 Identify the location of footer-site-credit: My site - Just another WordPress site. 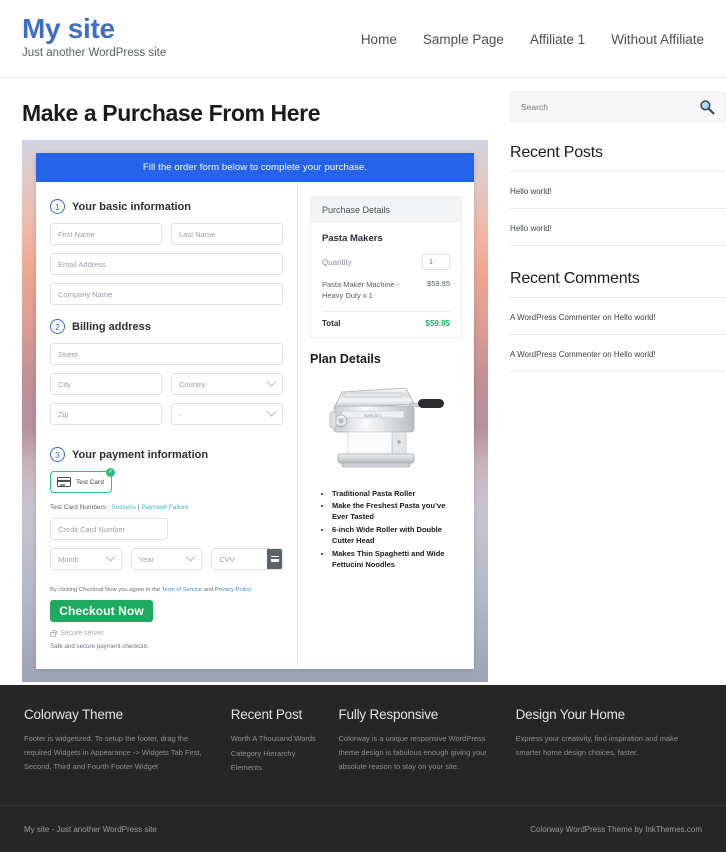
(90, 829).